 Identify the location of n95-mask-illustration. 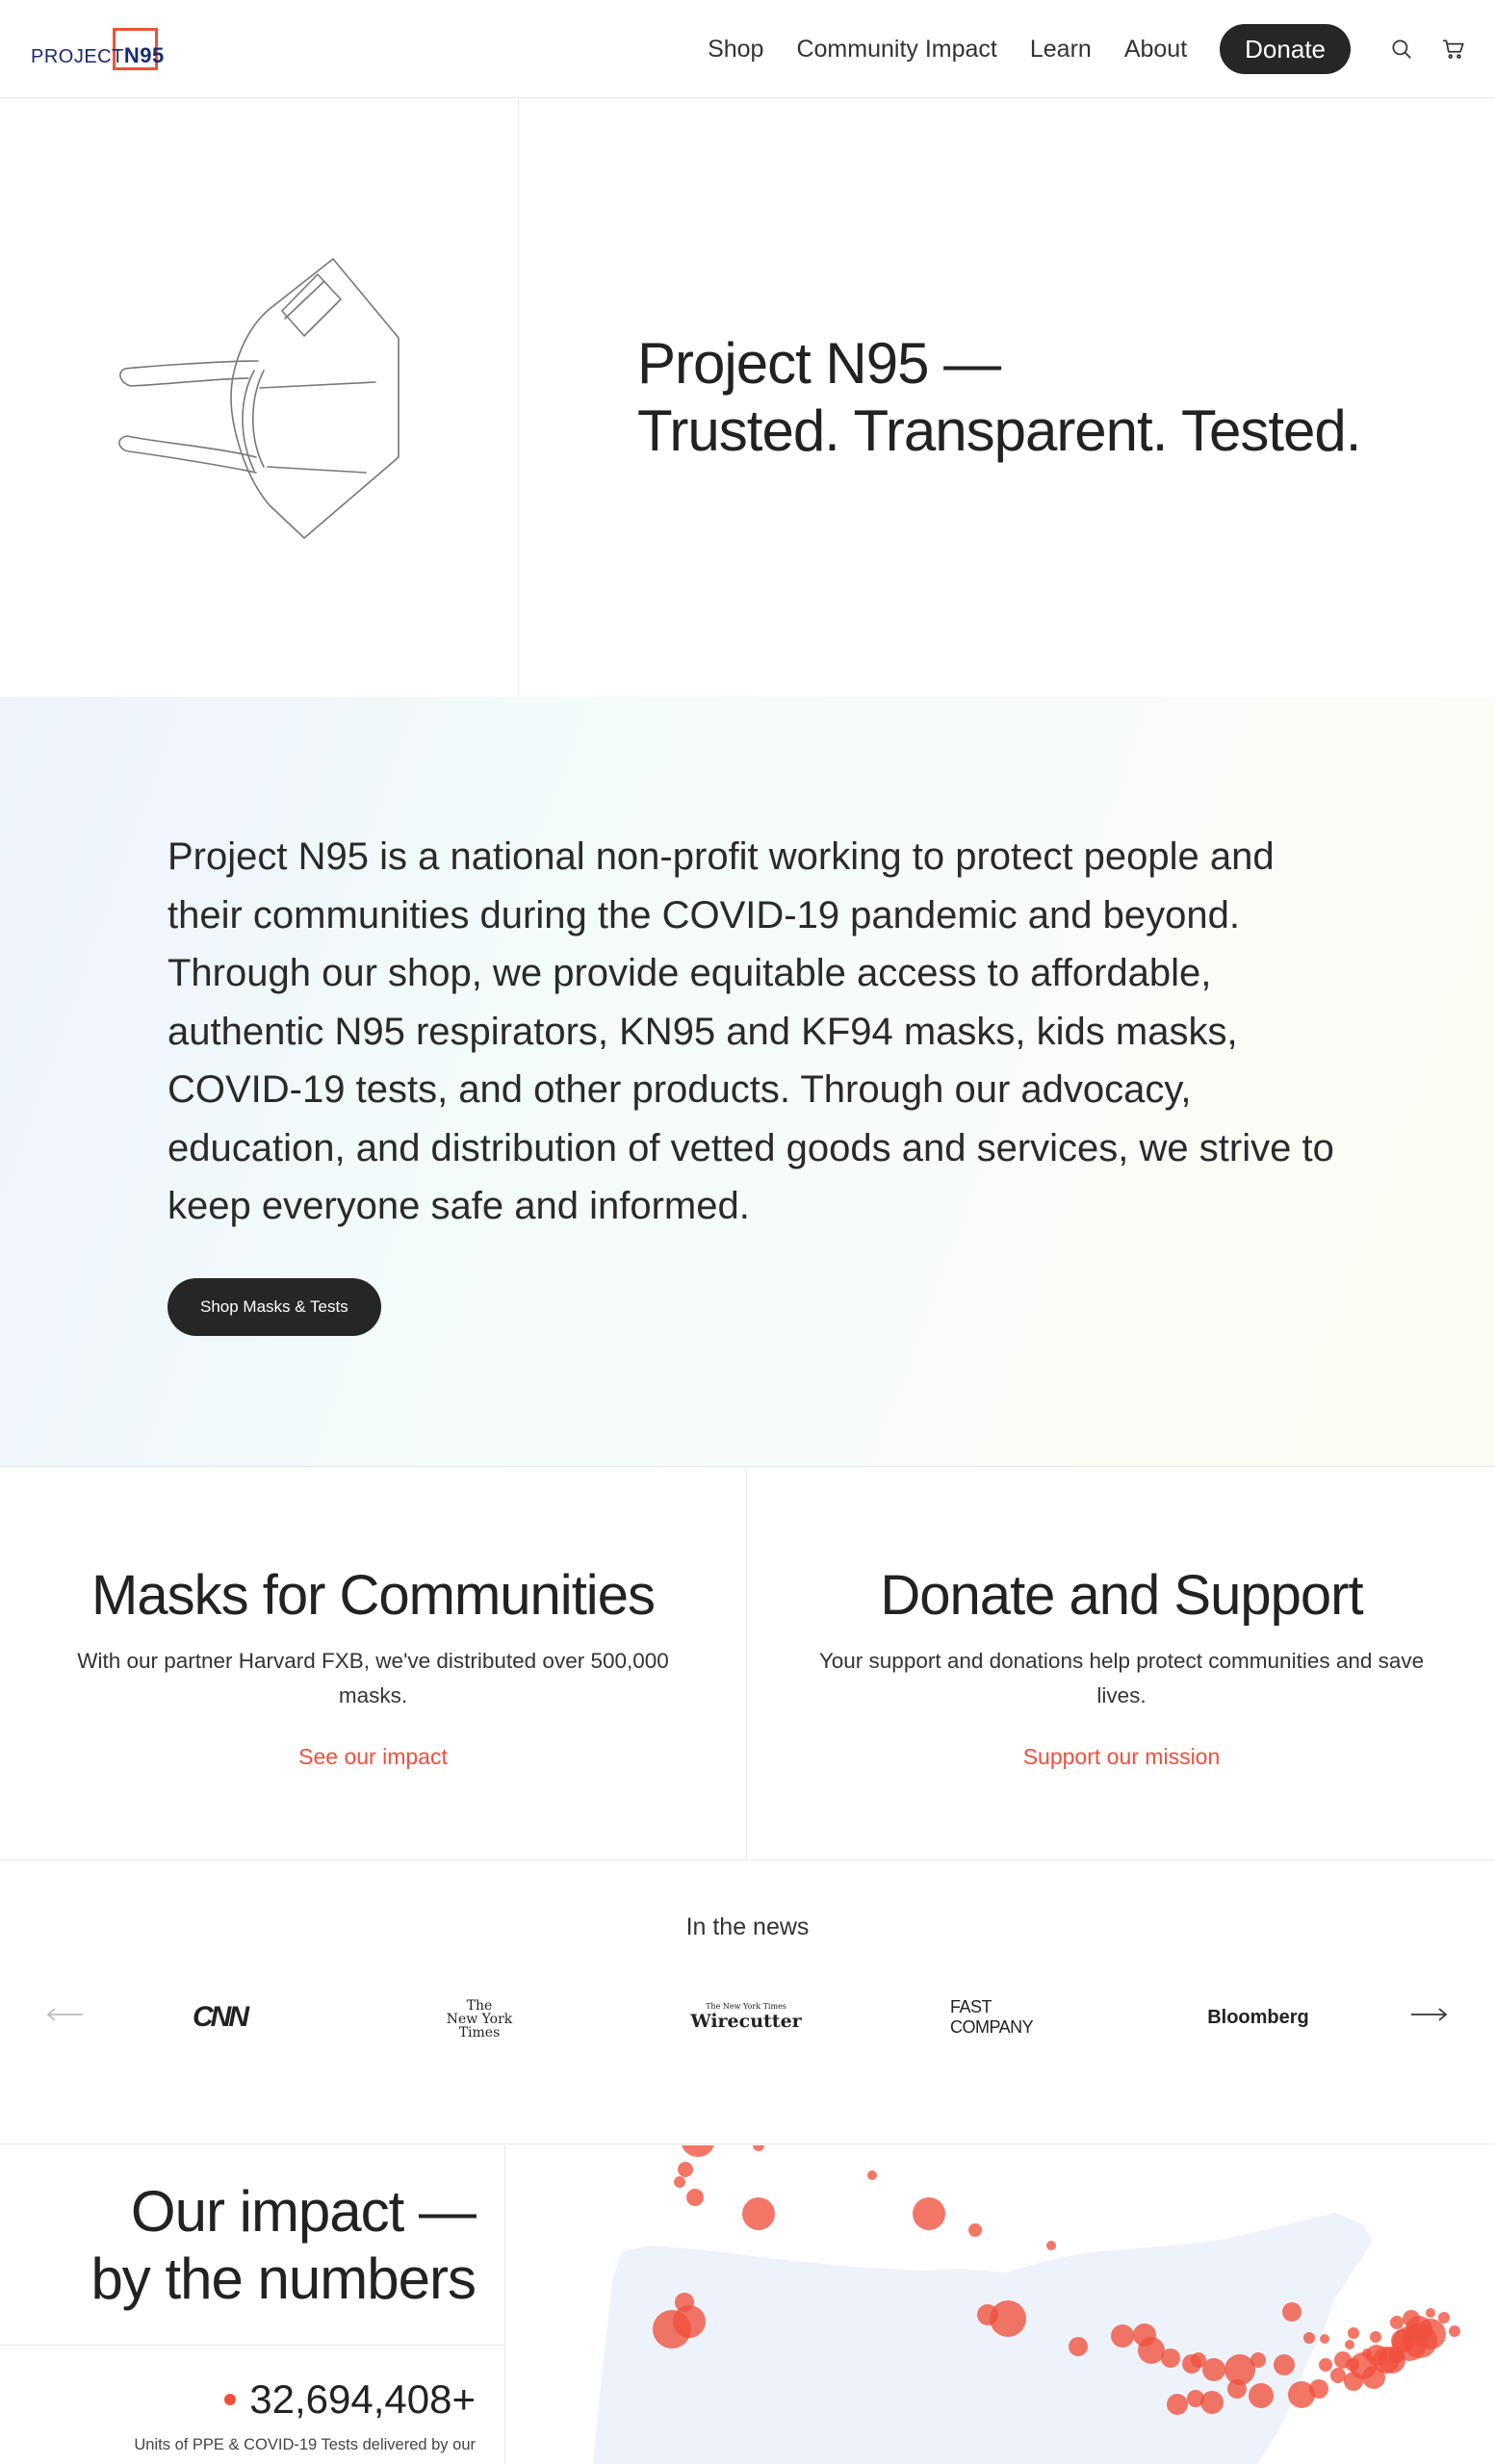
(259, 398).